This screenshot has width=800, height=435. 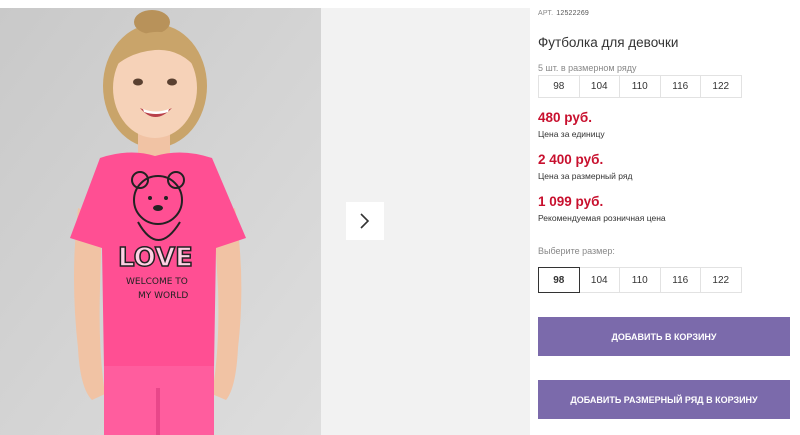 What do you see at coordinates (664, 336) in the screenshot?
I see `add-to-cart-button: ДОБАВИТЬ В КОРЗИНУ` at bounding box center [664, 336].